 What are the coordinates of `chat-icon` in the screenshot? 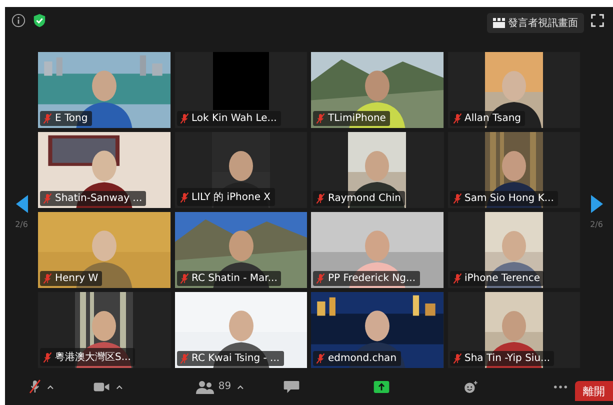 It's located at (291, 386).